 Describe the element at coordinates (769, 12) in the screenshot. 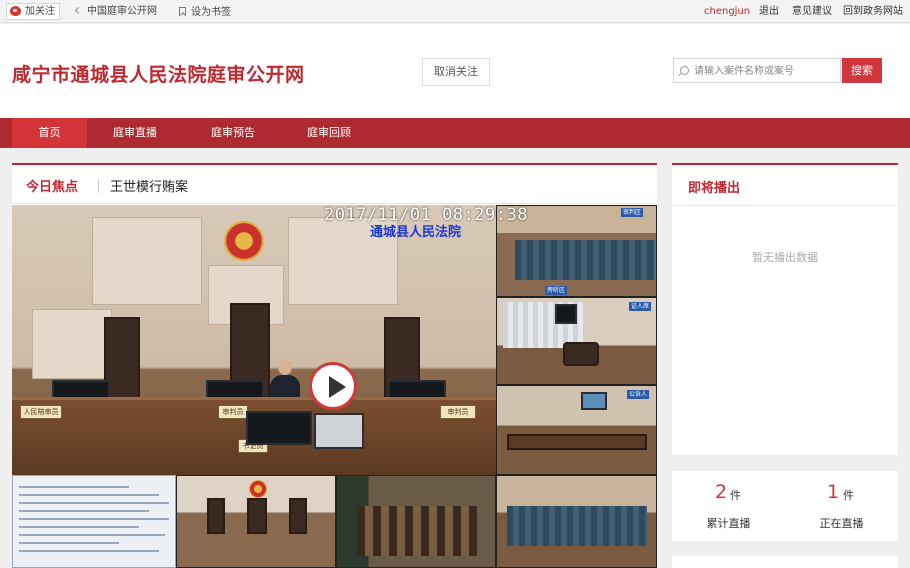

I see `logout-link: 退出` at that location.